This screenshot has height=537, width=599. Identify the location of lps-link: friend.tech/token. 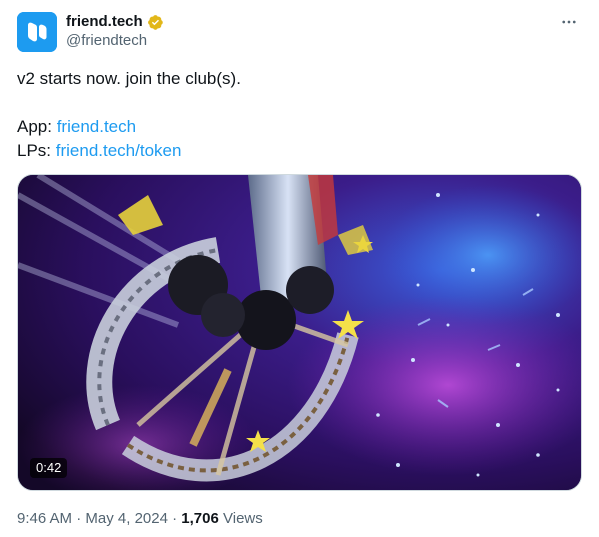
(119, 150).